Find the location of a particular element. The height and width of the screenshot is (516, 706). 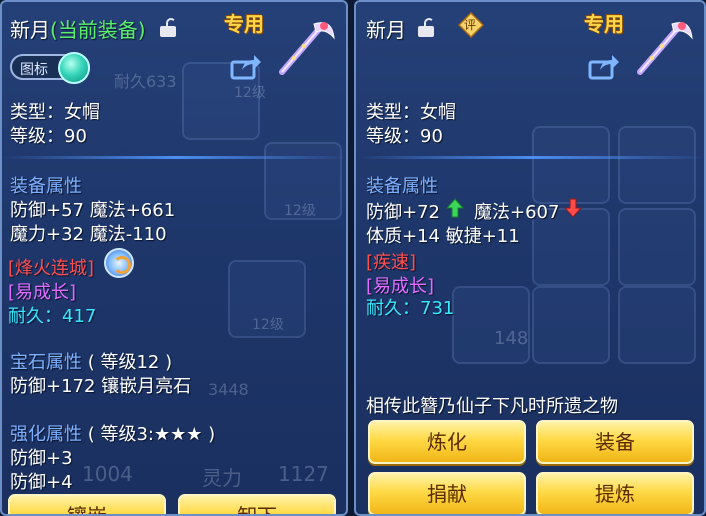

item-title: 新月(当前装备) is located at coordinates (78, 28).